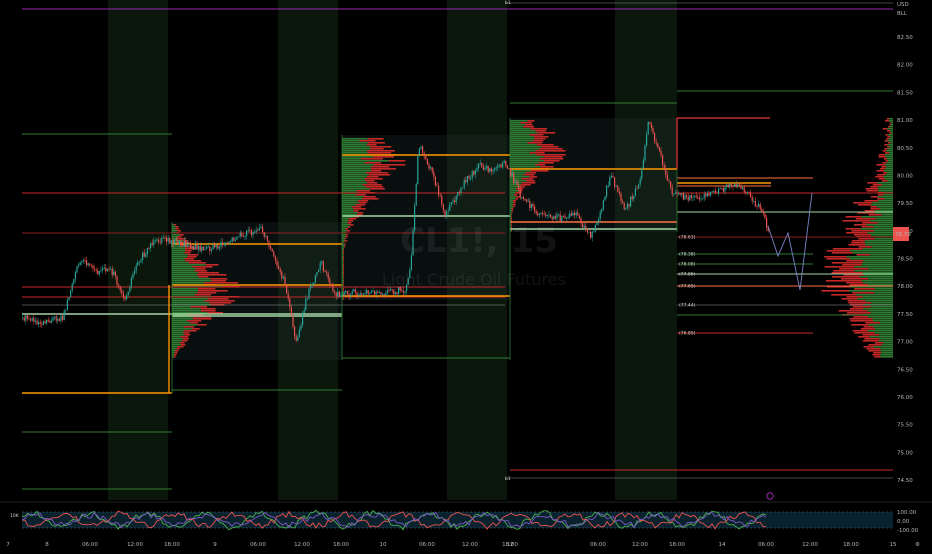 This screenshot has height=554, width=932. I want to click on y-tick-label: 75.00, so click(905, 453).